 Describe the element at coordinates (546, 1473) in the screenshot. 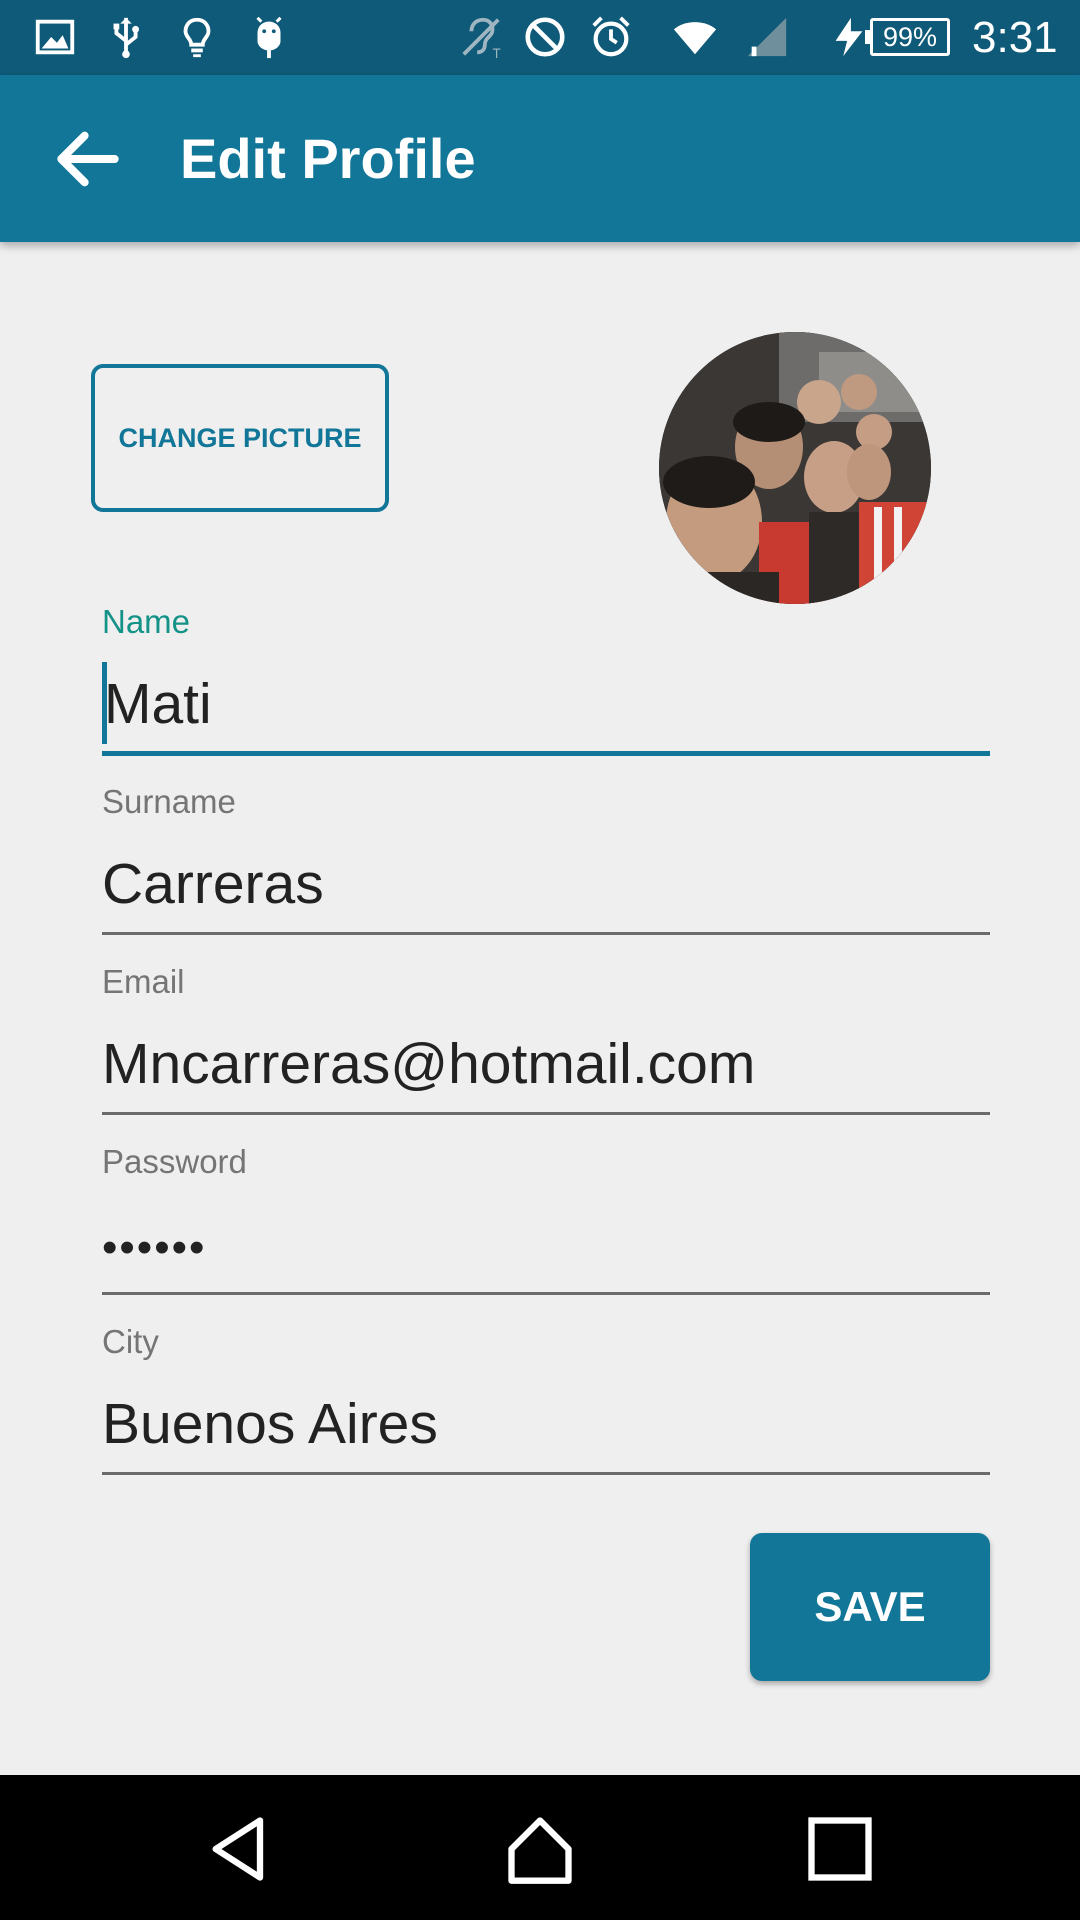

I see `city-underline` at that location.